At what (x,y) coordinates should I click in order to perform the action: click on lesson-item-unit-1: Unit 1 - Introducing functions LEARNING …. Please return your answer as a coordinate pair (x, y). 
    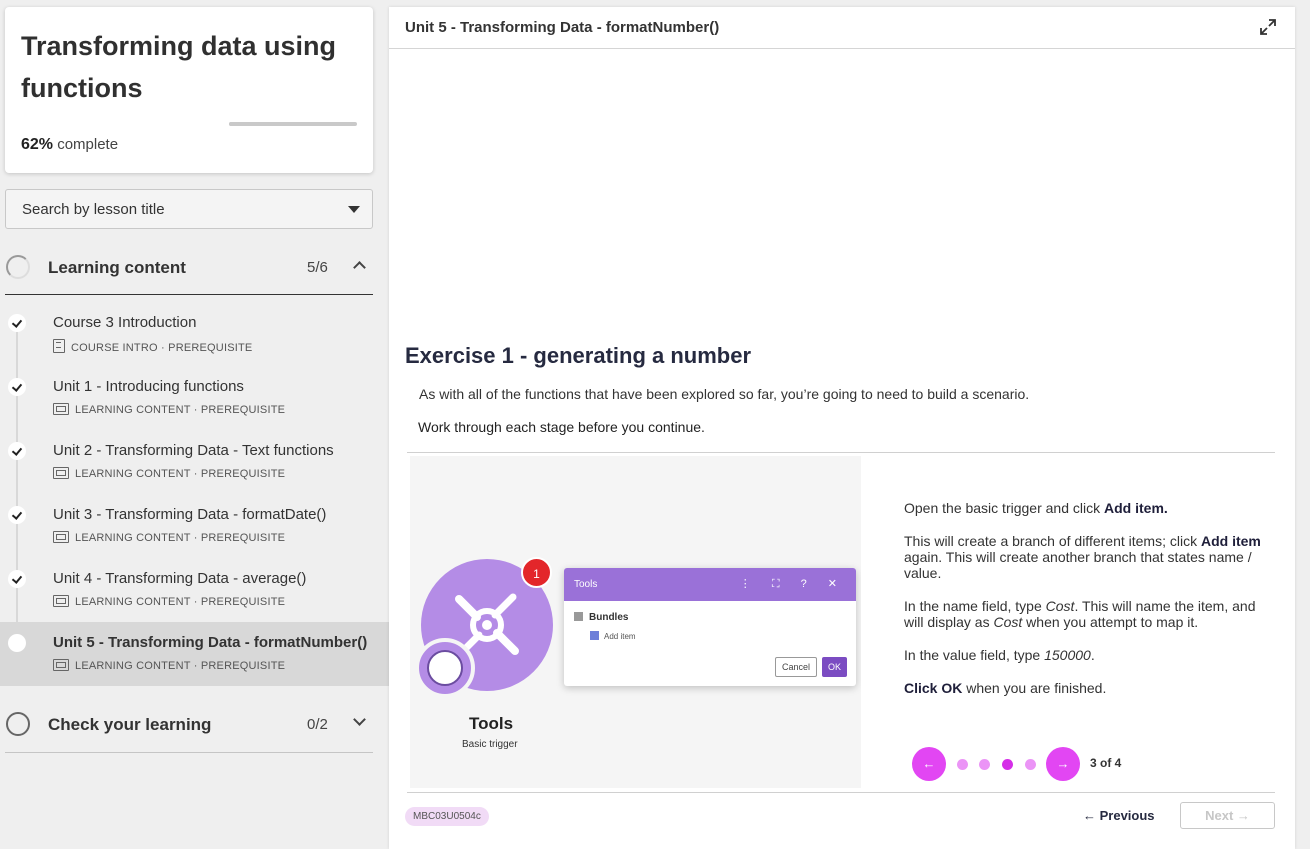
    Looking at the image, I should click on (194, 396).